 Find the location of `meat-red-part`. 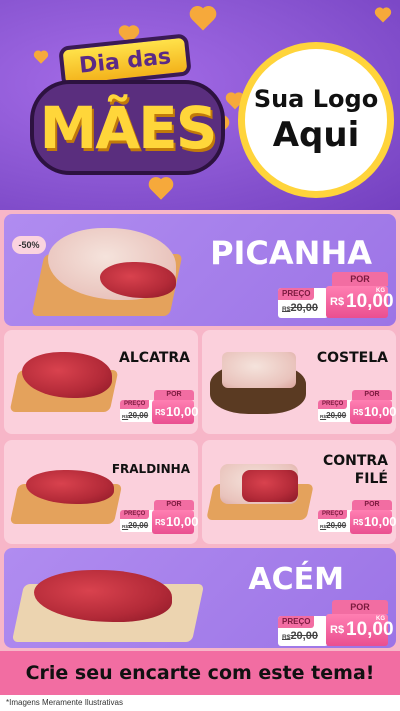

meat-red-part is located at coordinates (270, 486).